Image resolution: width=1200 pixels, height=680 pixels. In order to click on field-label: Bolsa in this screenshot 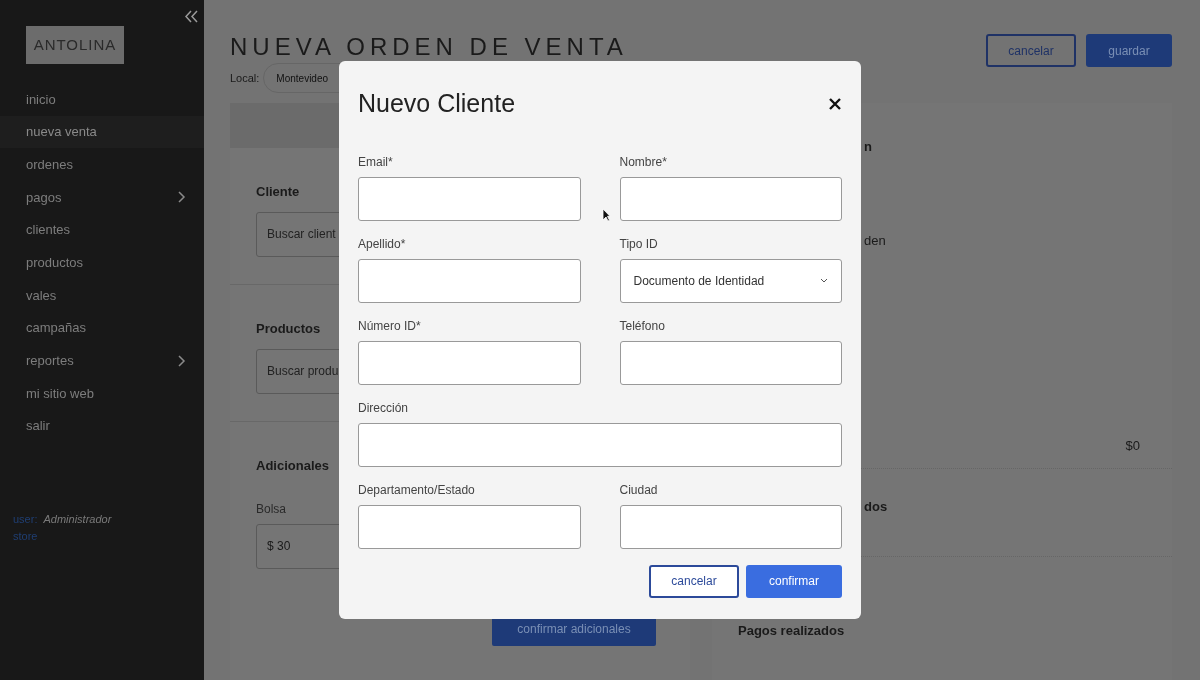, I will do `click(271, 509)`.